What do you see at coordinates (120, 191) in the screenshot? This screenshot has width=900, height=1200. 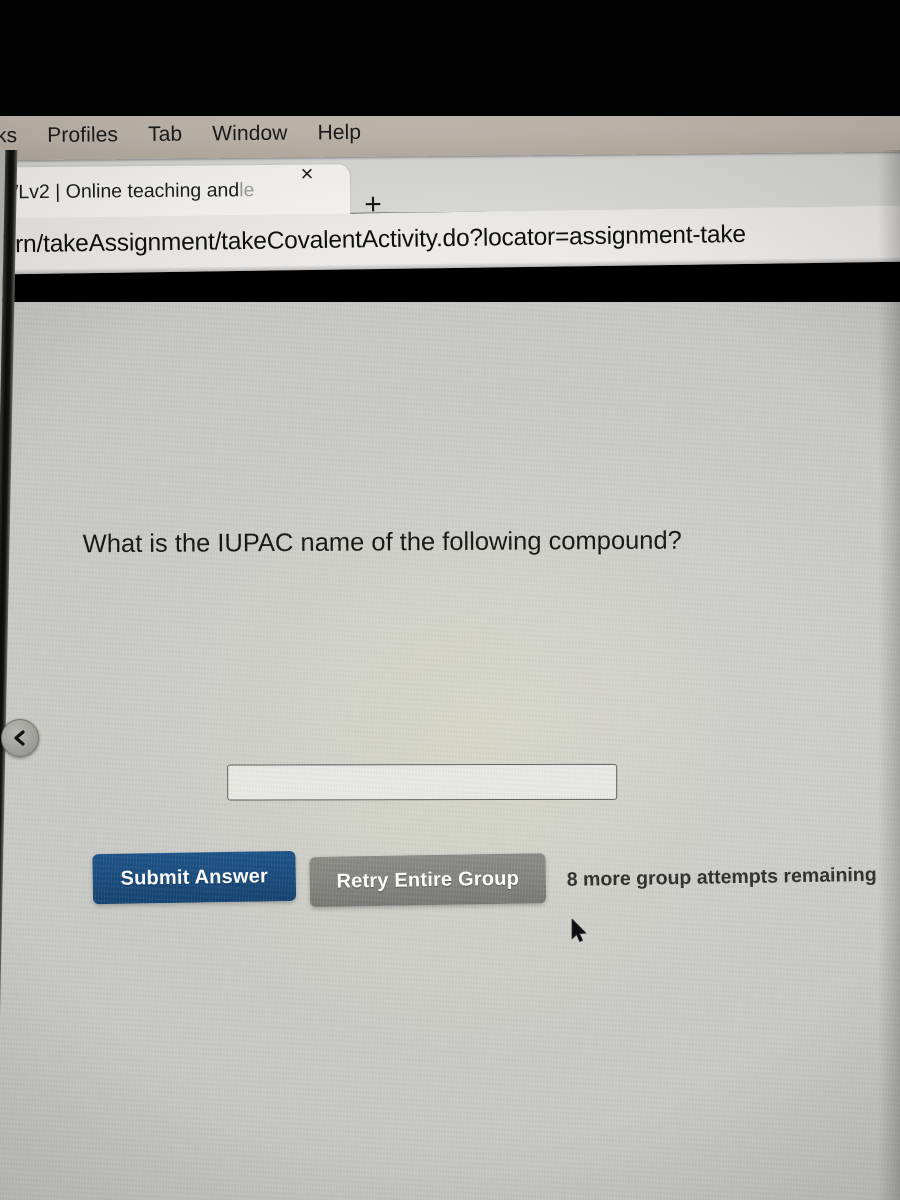 I see `tab-title-text: WLv2 | Online teaching and` at bounding box center [120, 191].